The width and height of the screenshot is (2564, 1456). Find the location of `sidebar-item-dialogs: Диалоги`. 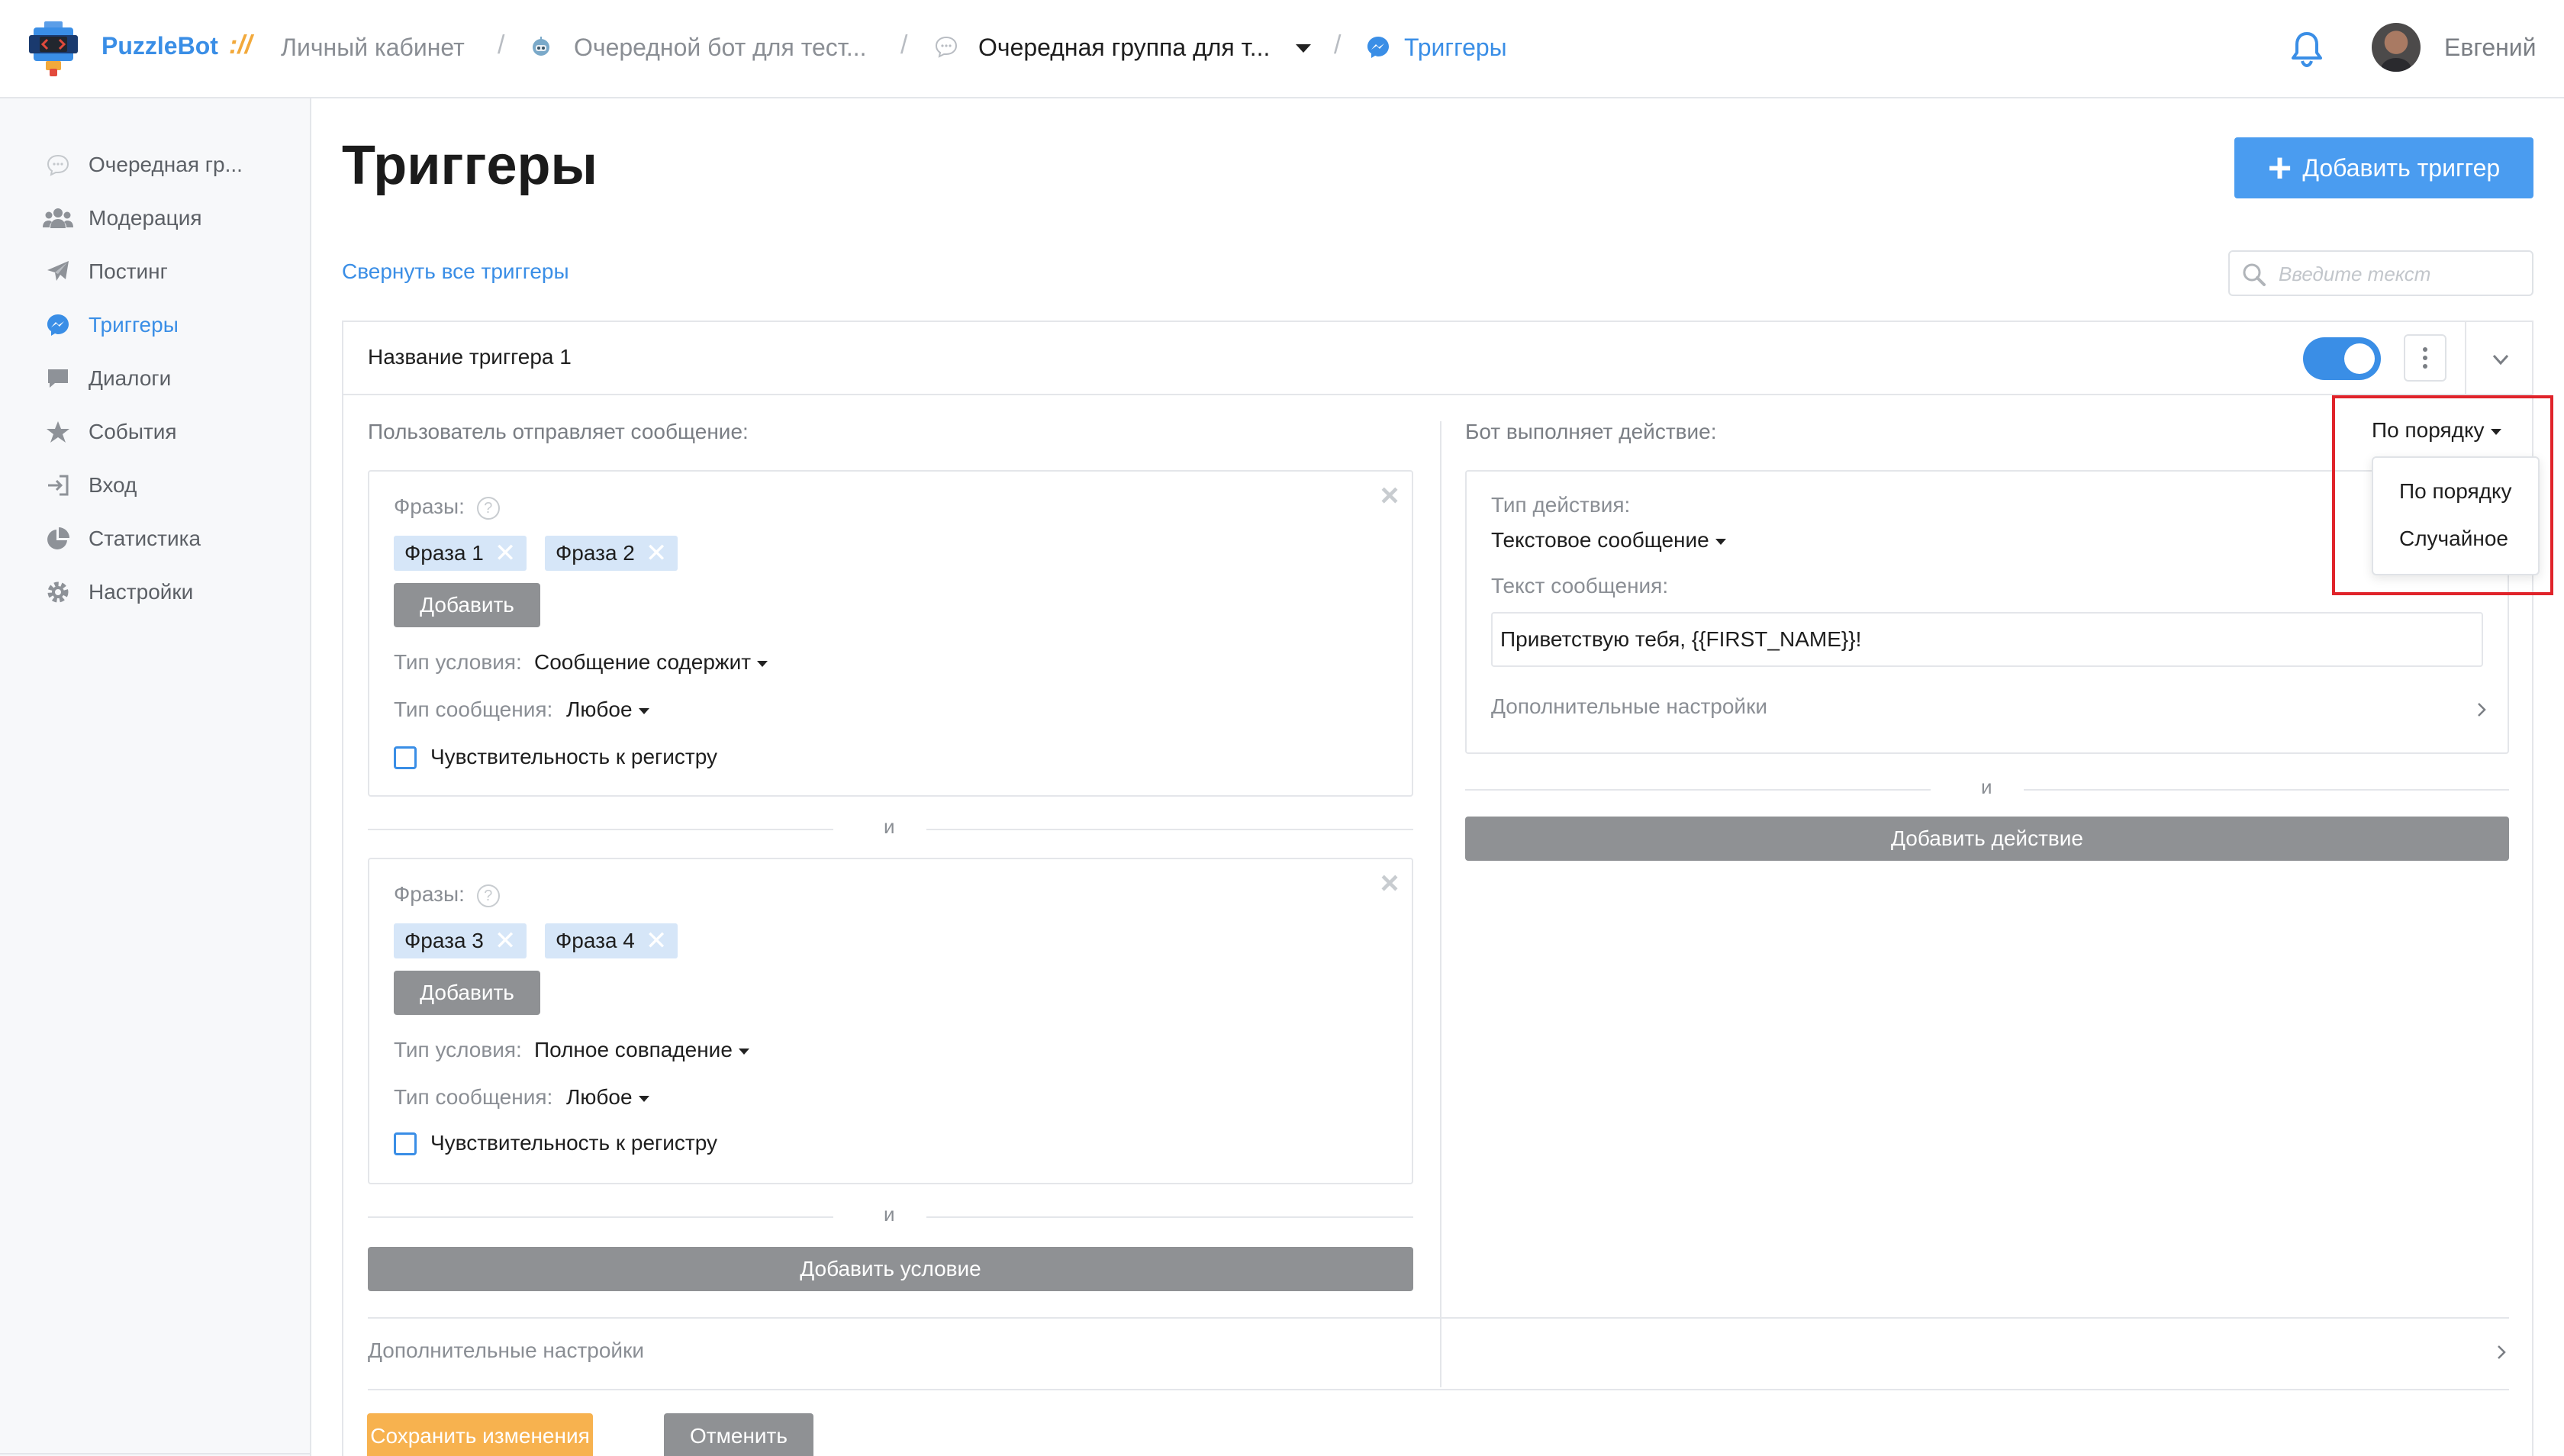

sidebar-item-dialogs: Диалоги is located at coordinates (107, 378).